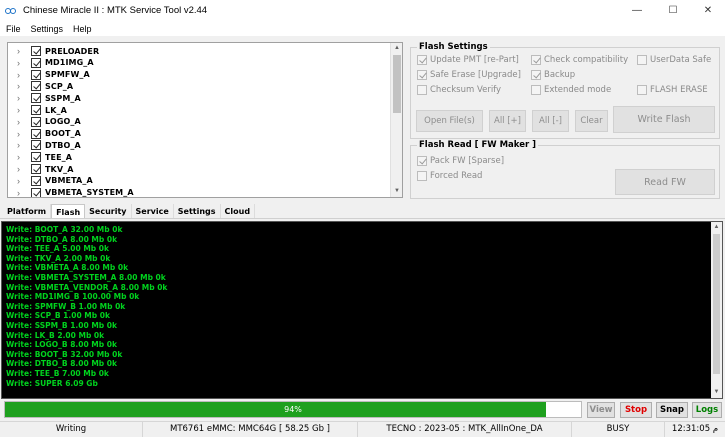  I want to click on tab-security: Security, so click(108, 211).